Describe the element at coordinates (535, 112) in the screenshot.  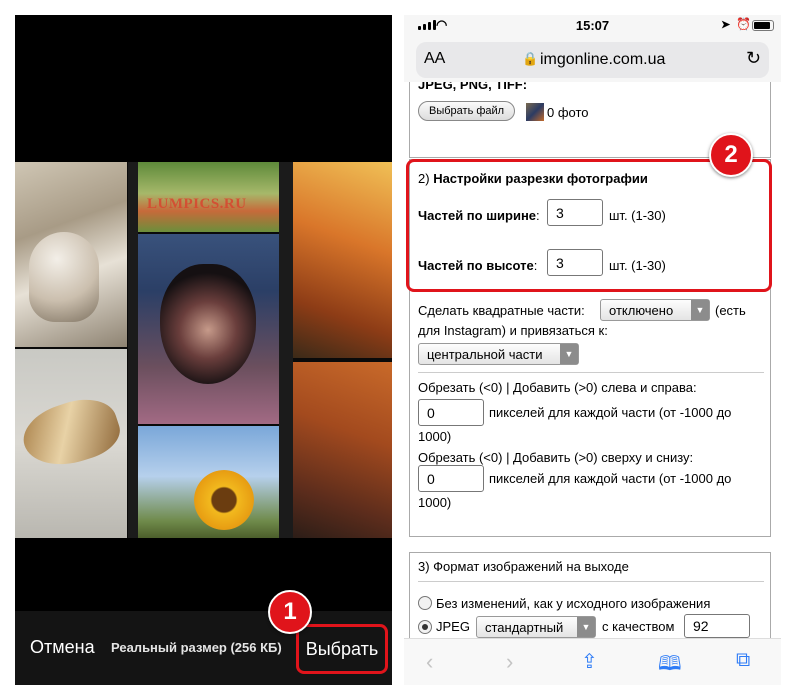
I see `photos-thumbnail` at that location.